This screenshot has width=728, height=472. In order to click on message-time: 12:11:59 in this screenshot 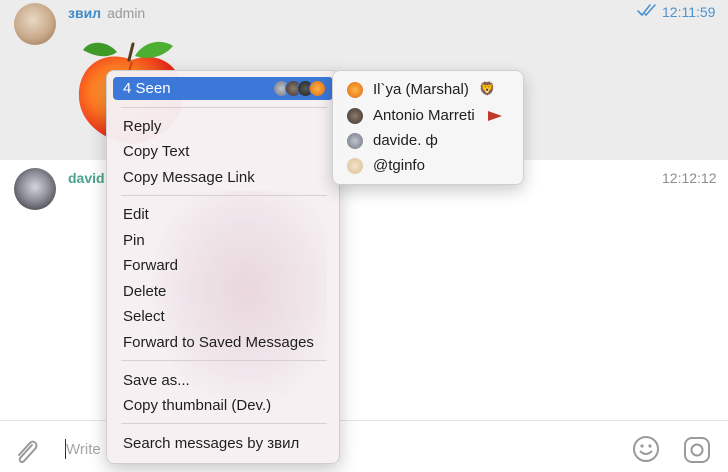, I will do `click(689, 12)`.